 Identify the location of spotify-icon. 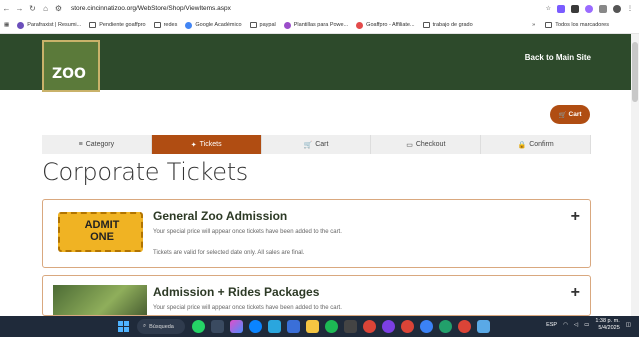
(331, 326).